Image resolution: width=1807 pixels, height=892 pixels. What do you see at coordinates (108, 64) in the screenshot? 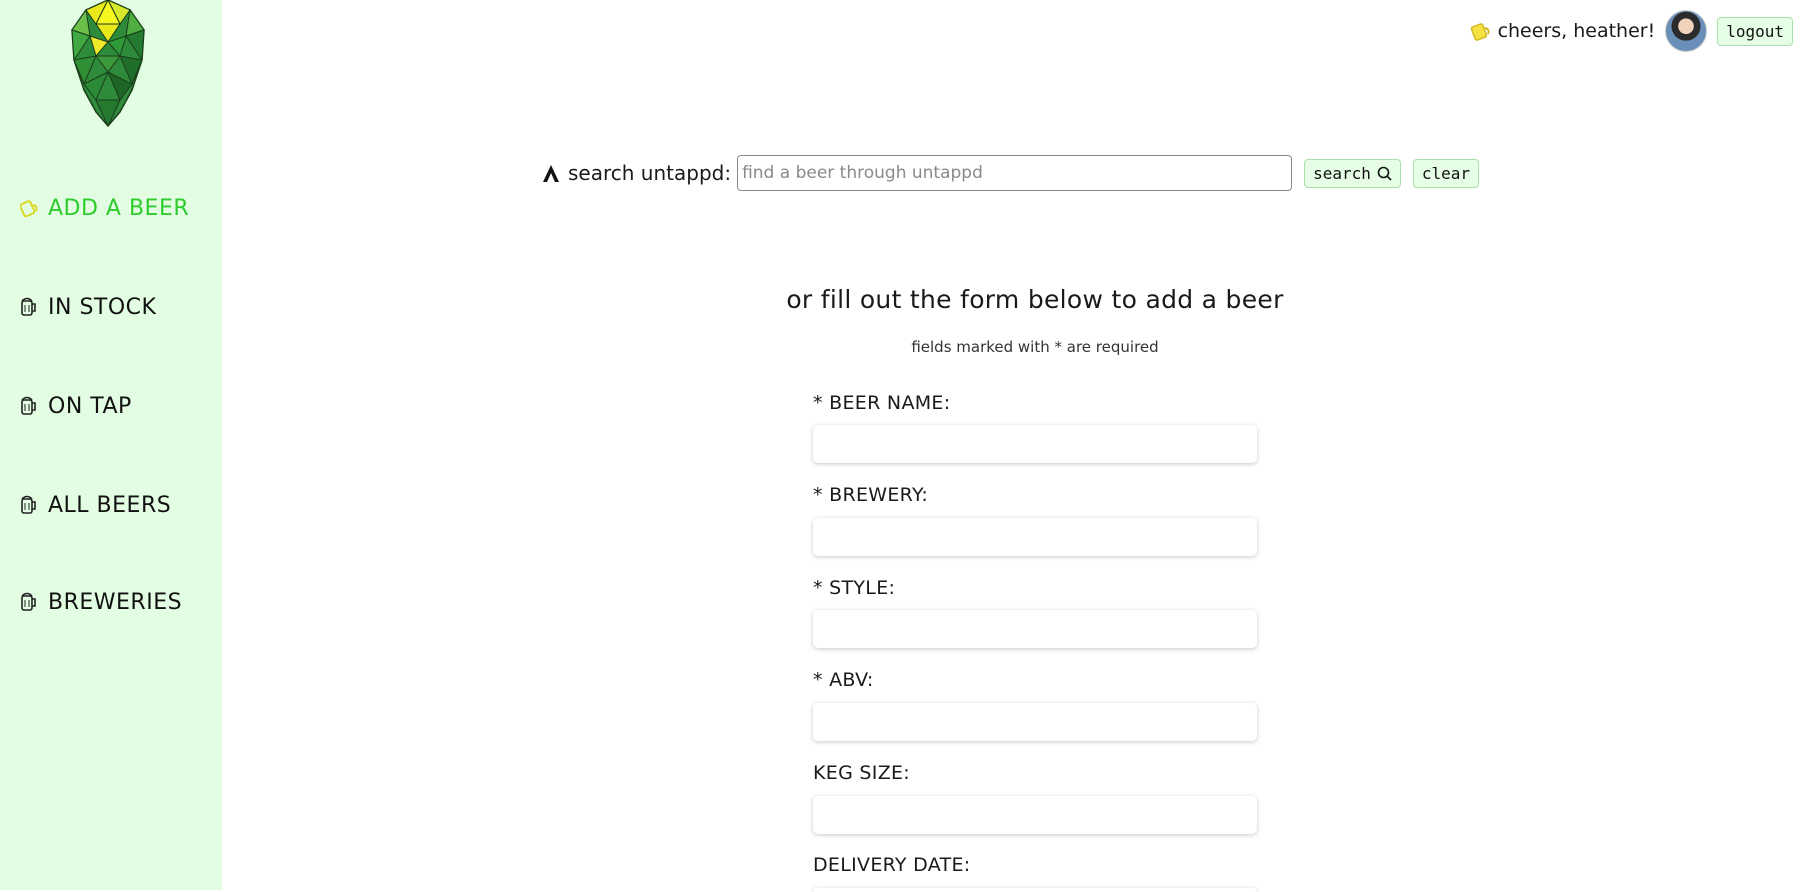
I see `hop-logo-icon` at bounding box center [108, 64].